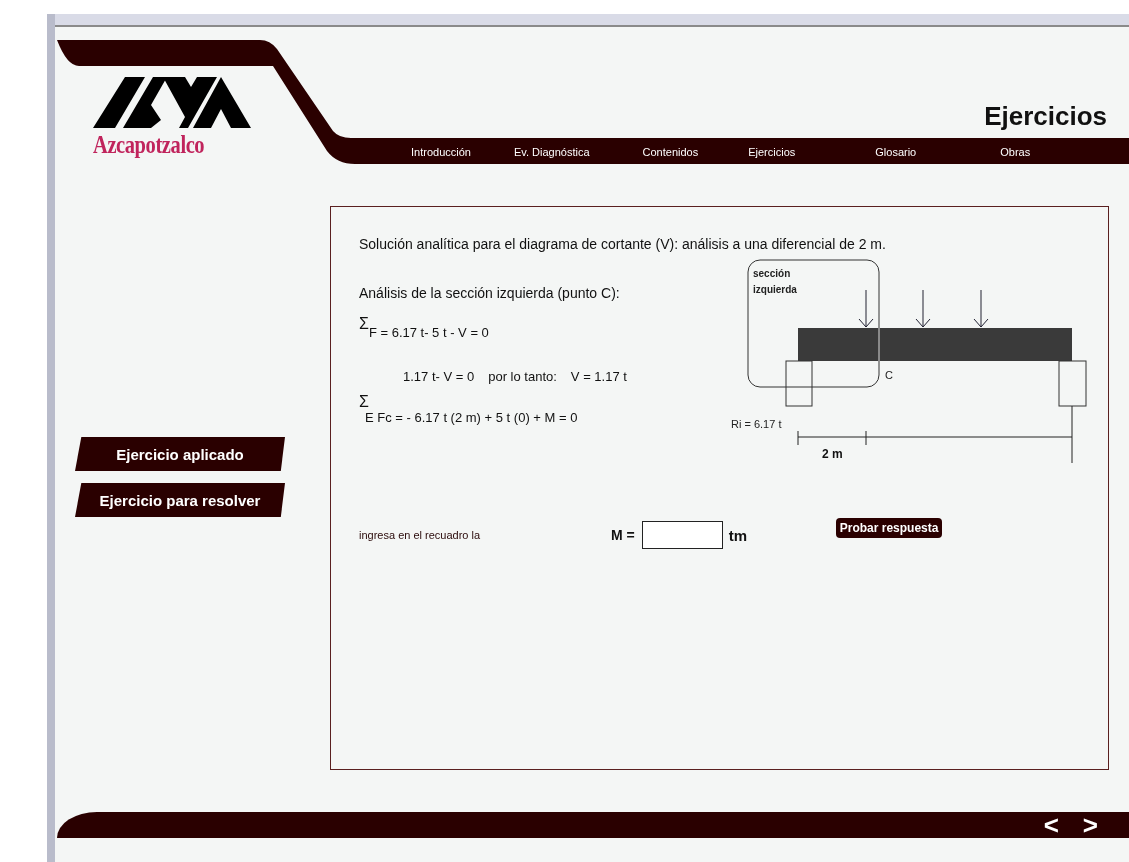 The width and height of the screenshot is (1129, 862). I want to click on nav-link: Obras, so click(1015, 152).